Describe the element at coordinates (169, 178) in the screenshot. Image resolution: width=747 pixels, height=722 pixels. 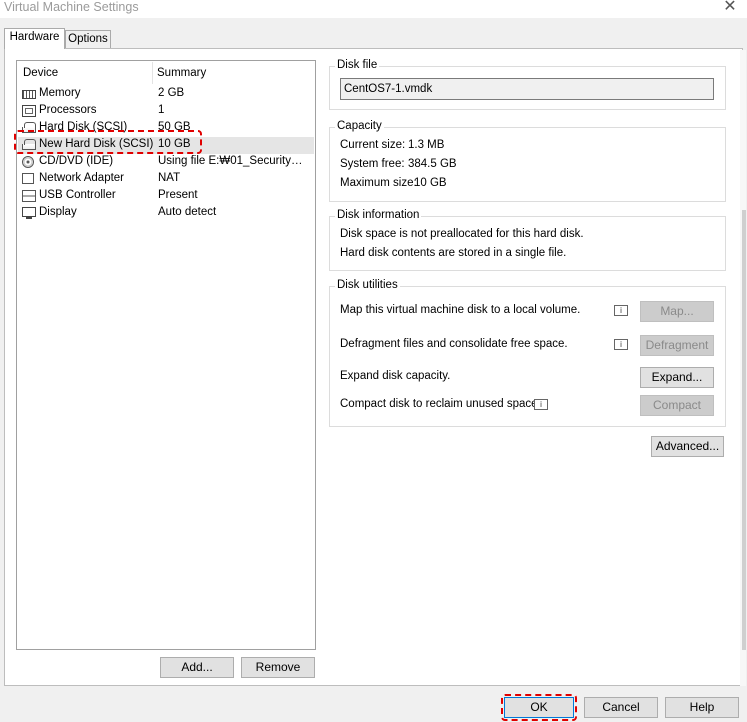
I see `device-summary: NAT` at that location.